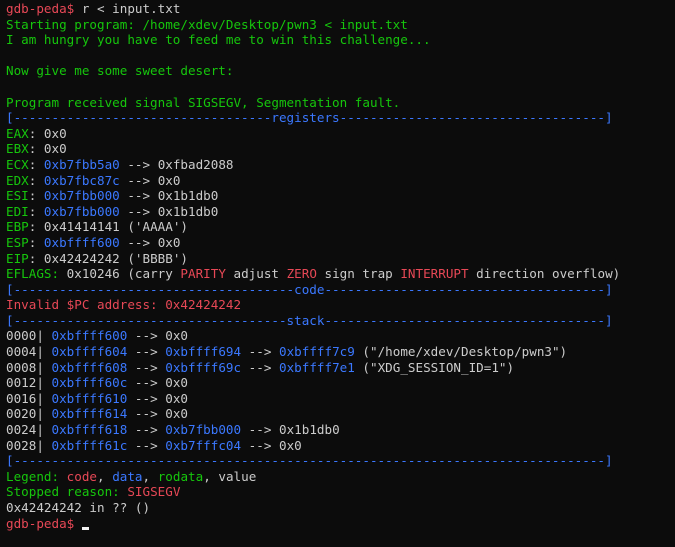  I want to click on stack-offset: 0004|, so click(25, 352).